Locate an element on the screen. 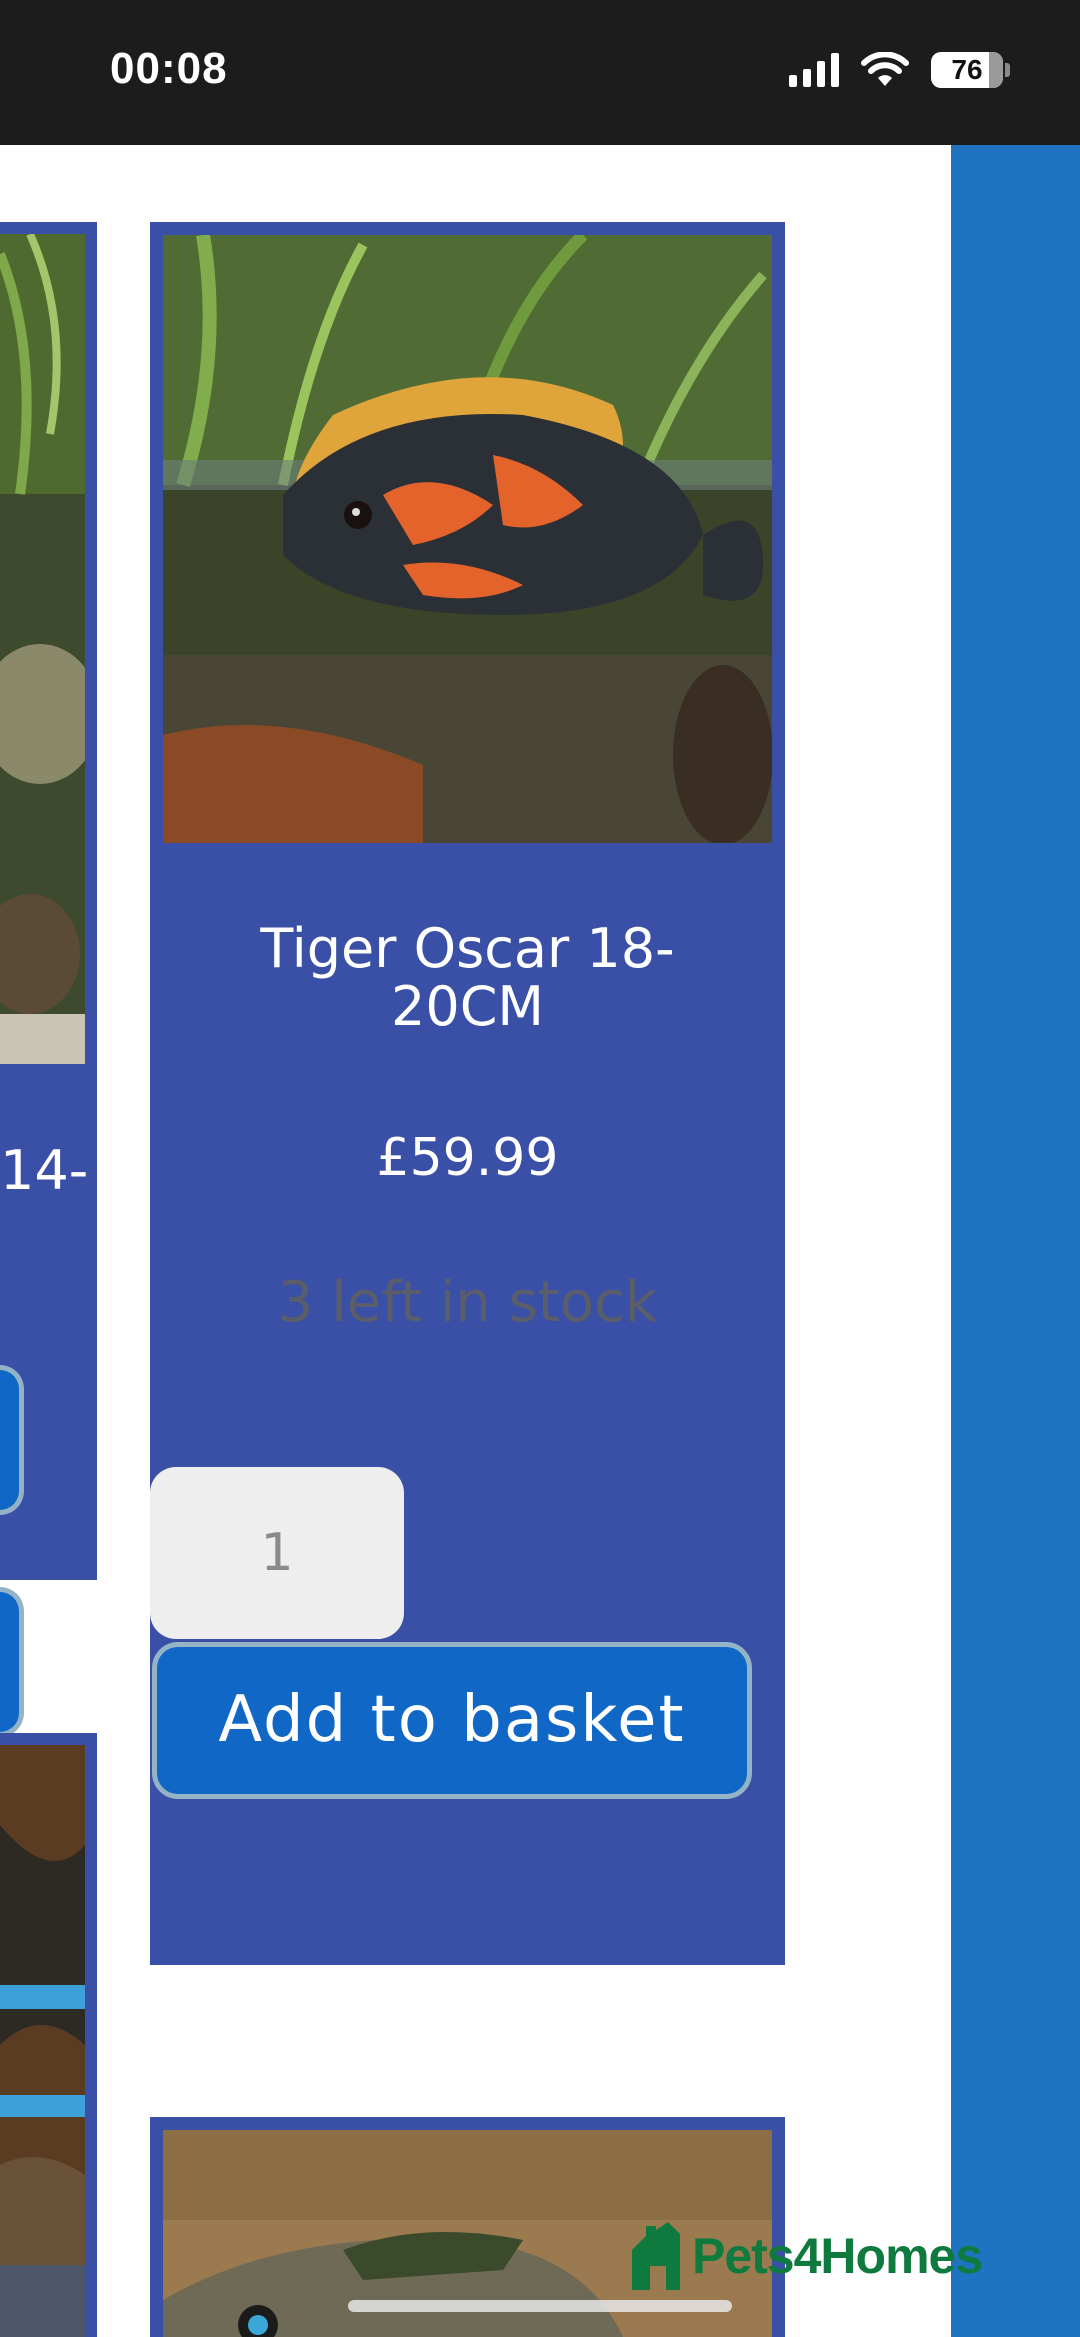  quantity-input is located at coordinates (277, 1553).